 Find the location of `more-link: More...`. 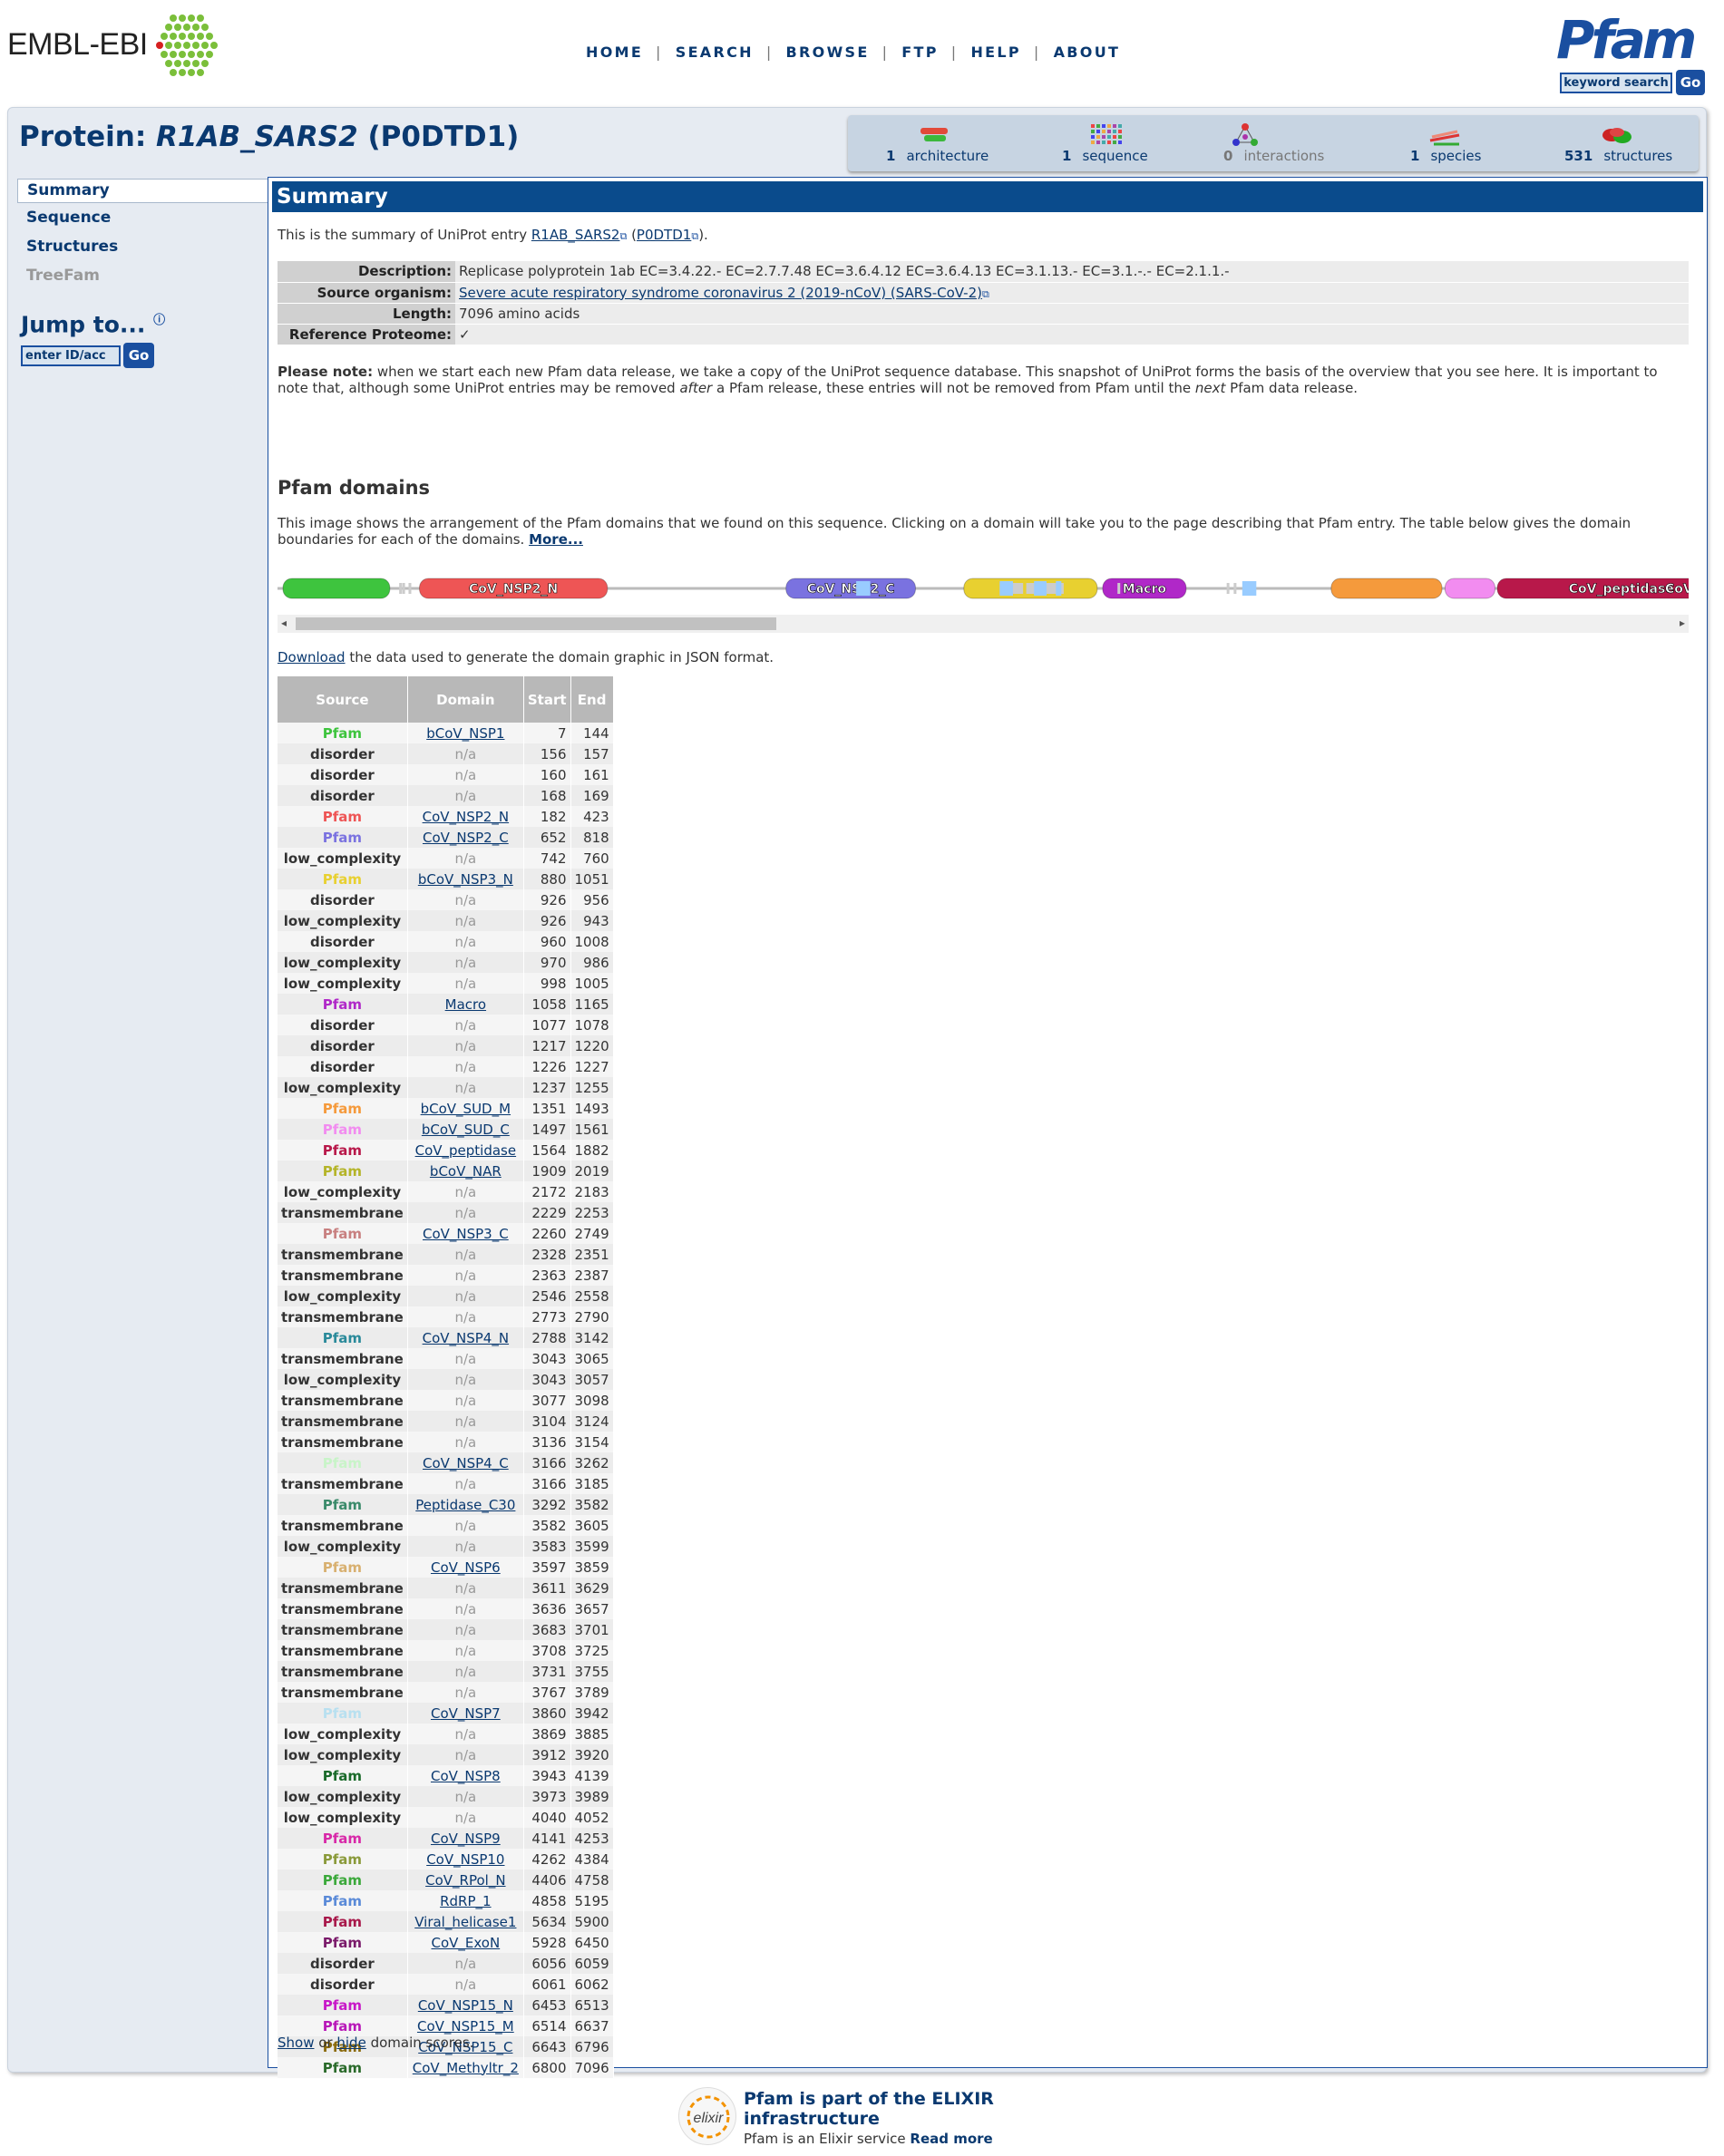

more-link: More... is located at coordinates (556, 539).